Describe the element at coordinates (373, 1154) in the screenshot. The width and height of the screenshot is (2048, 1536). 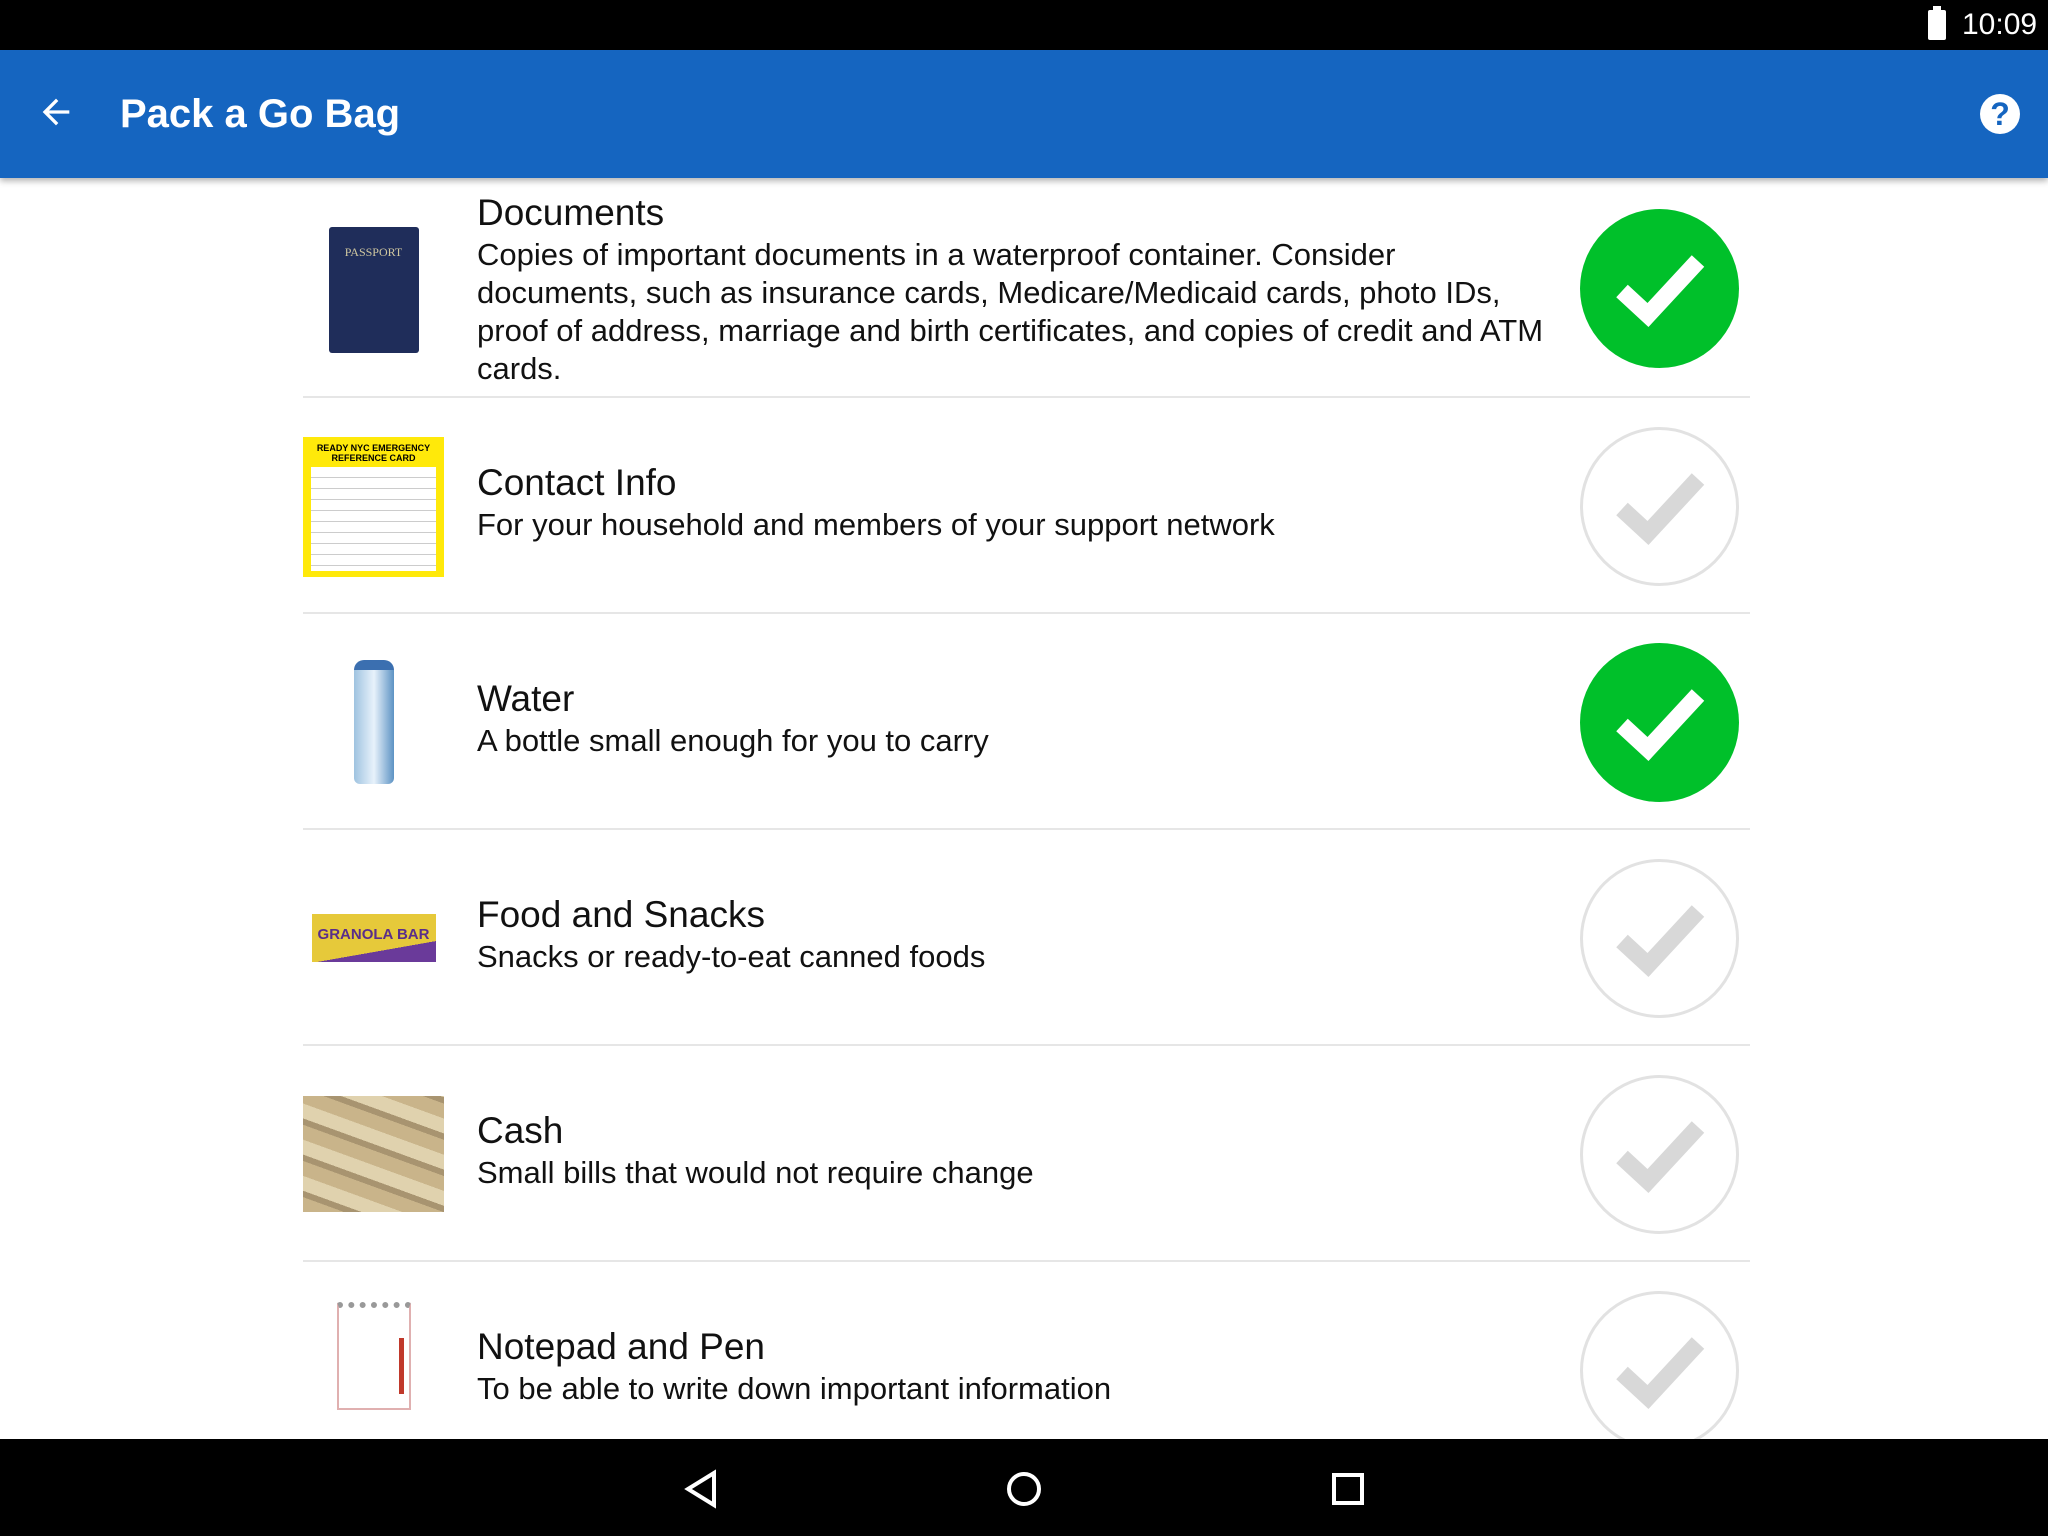
I see `cash-image` at that location.